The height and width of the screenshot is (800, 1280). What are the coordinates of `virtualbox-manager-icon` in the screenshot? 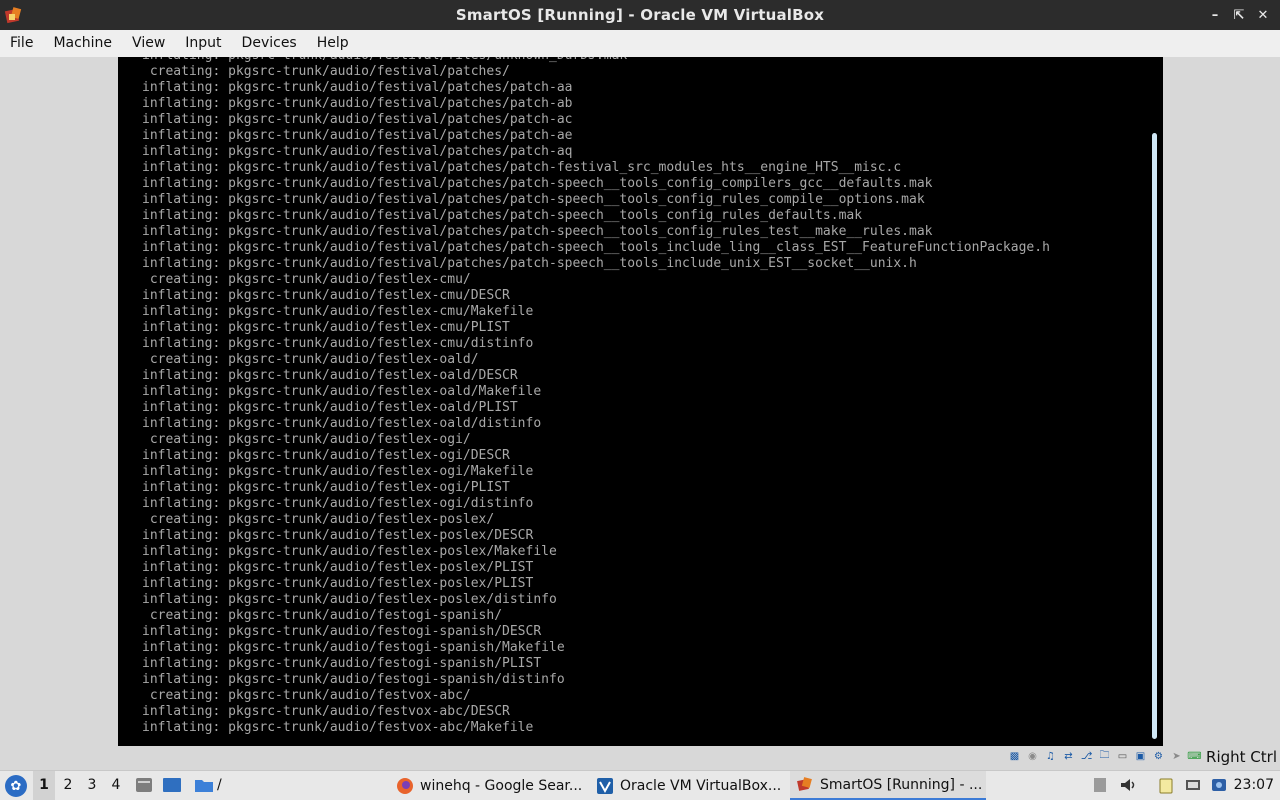 It's located at (605, 785).